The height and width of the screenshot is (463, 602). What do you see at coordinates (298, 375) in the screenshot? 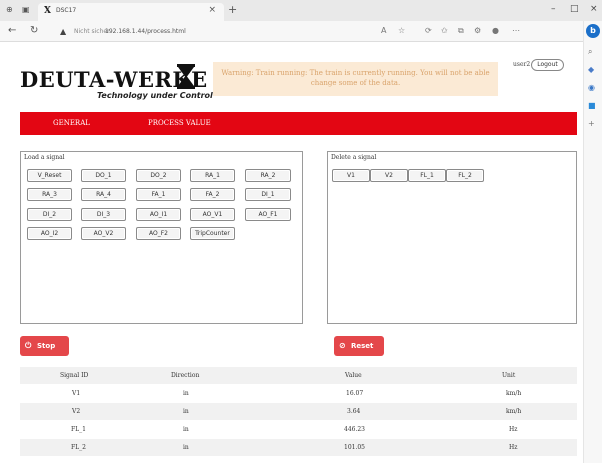
I see `table-header-row: Signal ID Direction Value Unit` at bounding box center [298, 375].